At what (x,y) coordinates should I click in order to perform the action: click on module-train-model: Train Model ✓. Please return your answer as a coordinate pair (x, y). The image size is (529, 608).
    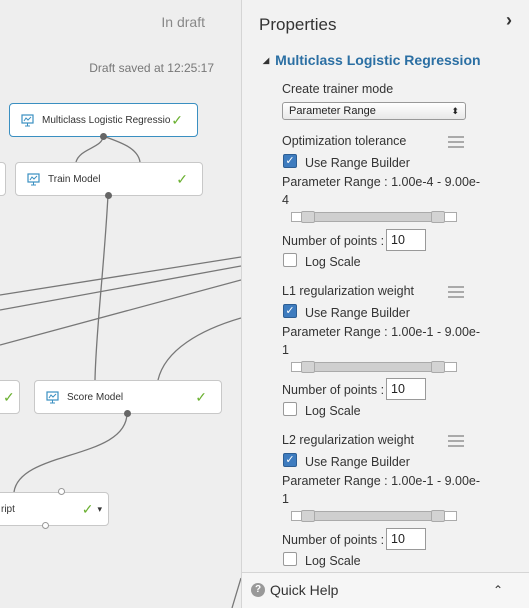
    Looking at the image, I should click on (109, 179).